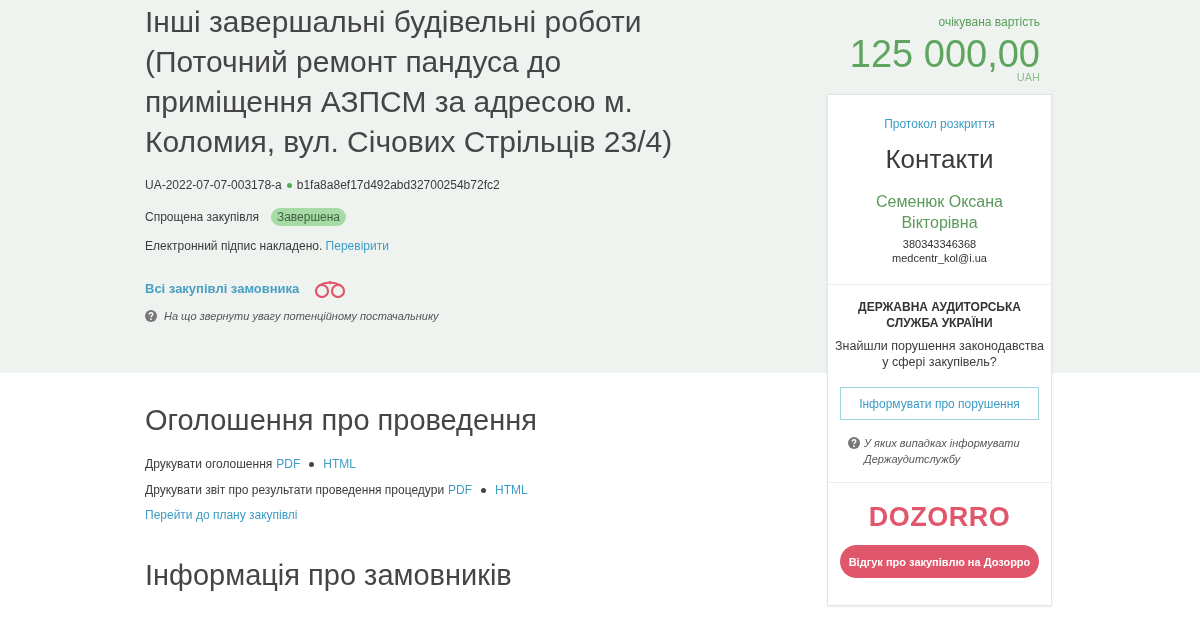  Describe the element at coordinates (267, 246) in the screenshot. I see `signature-note: Електронний підпис накладено. Перевірити` at that location.